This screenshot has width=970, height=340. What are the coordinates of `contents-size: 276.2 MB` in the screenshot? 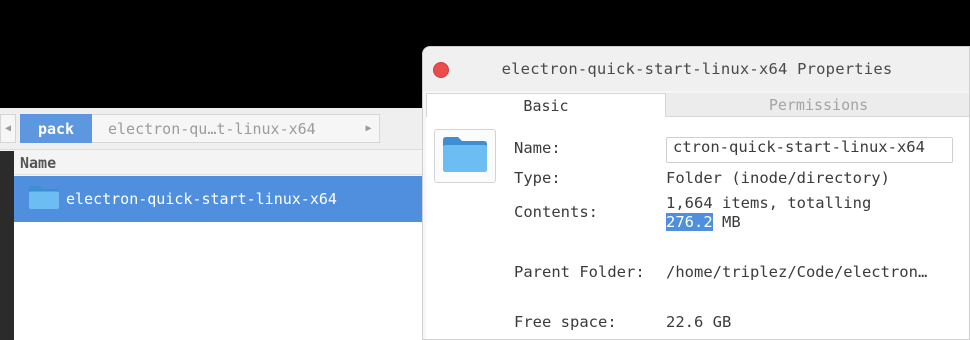 It's located at (703, 222).